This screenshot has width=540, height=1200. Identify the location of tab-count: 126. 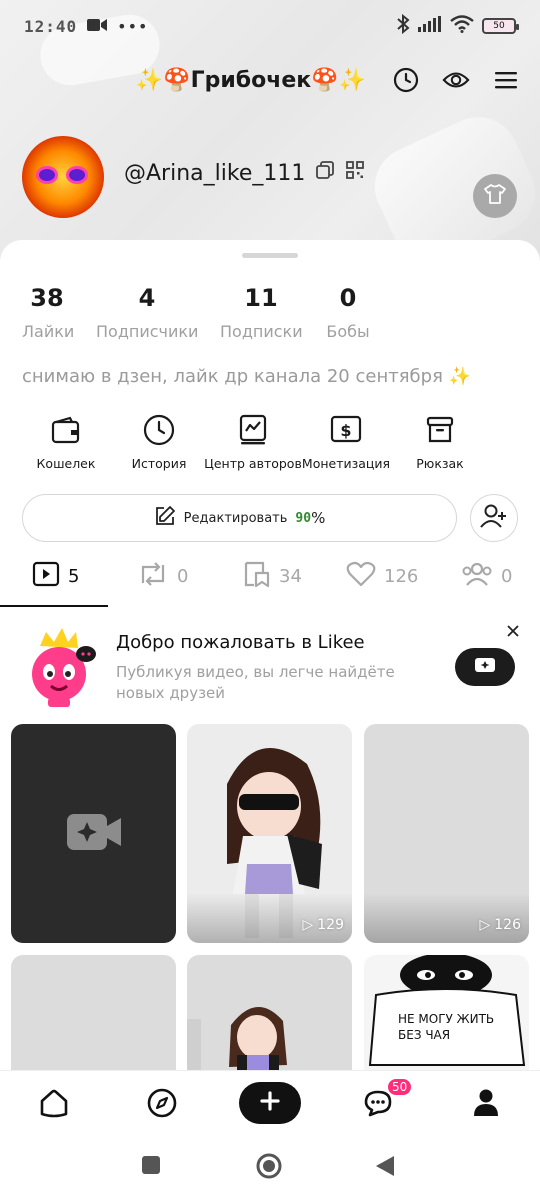
(401, 576).